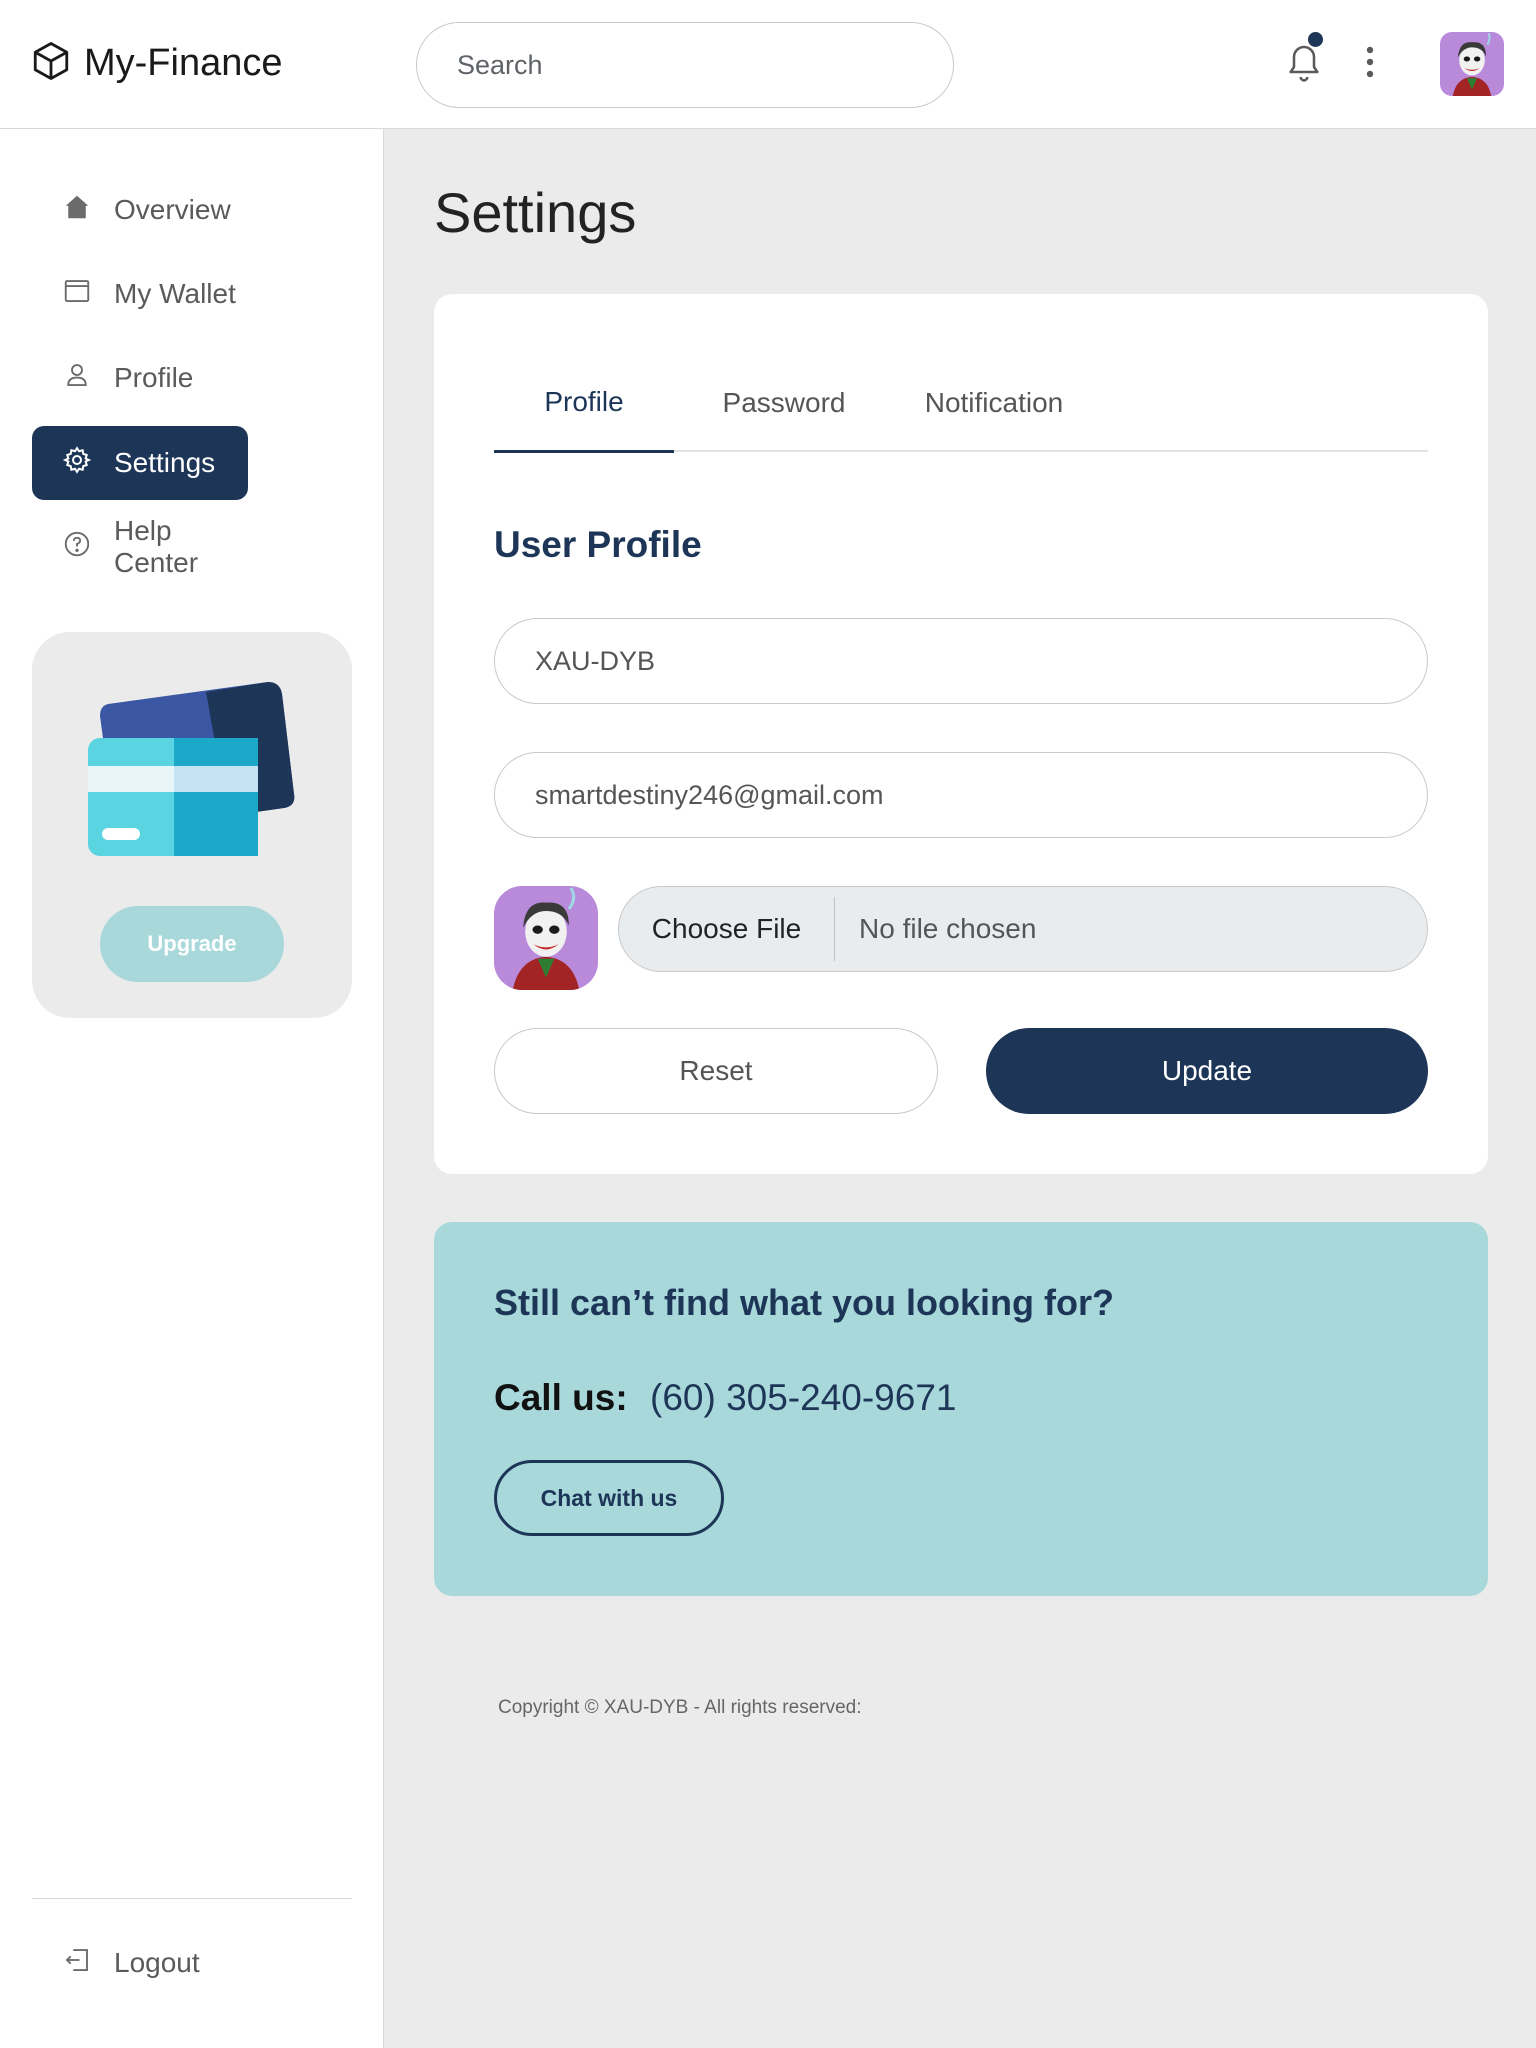  Describe the element at coordinates (1315, 39) in the screenshot. I see `notification-dot` at that location.